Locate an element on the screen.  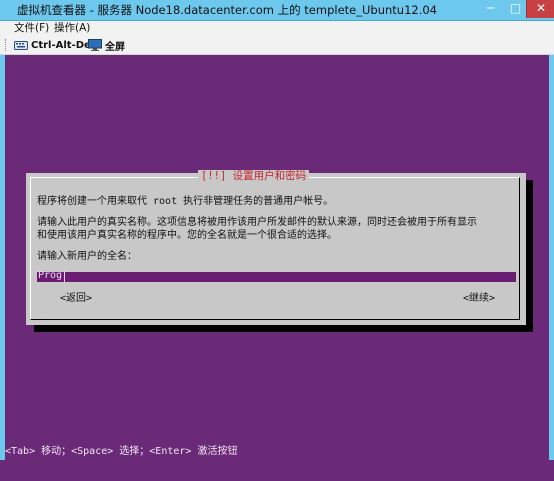
maximize-button: □ is located at coordinates (515, 9).